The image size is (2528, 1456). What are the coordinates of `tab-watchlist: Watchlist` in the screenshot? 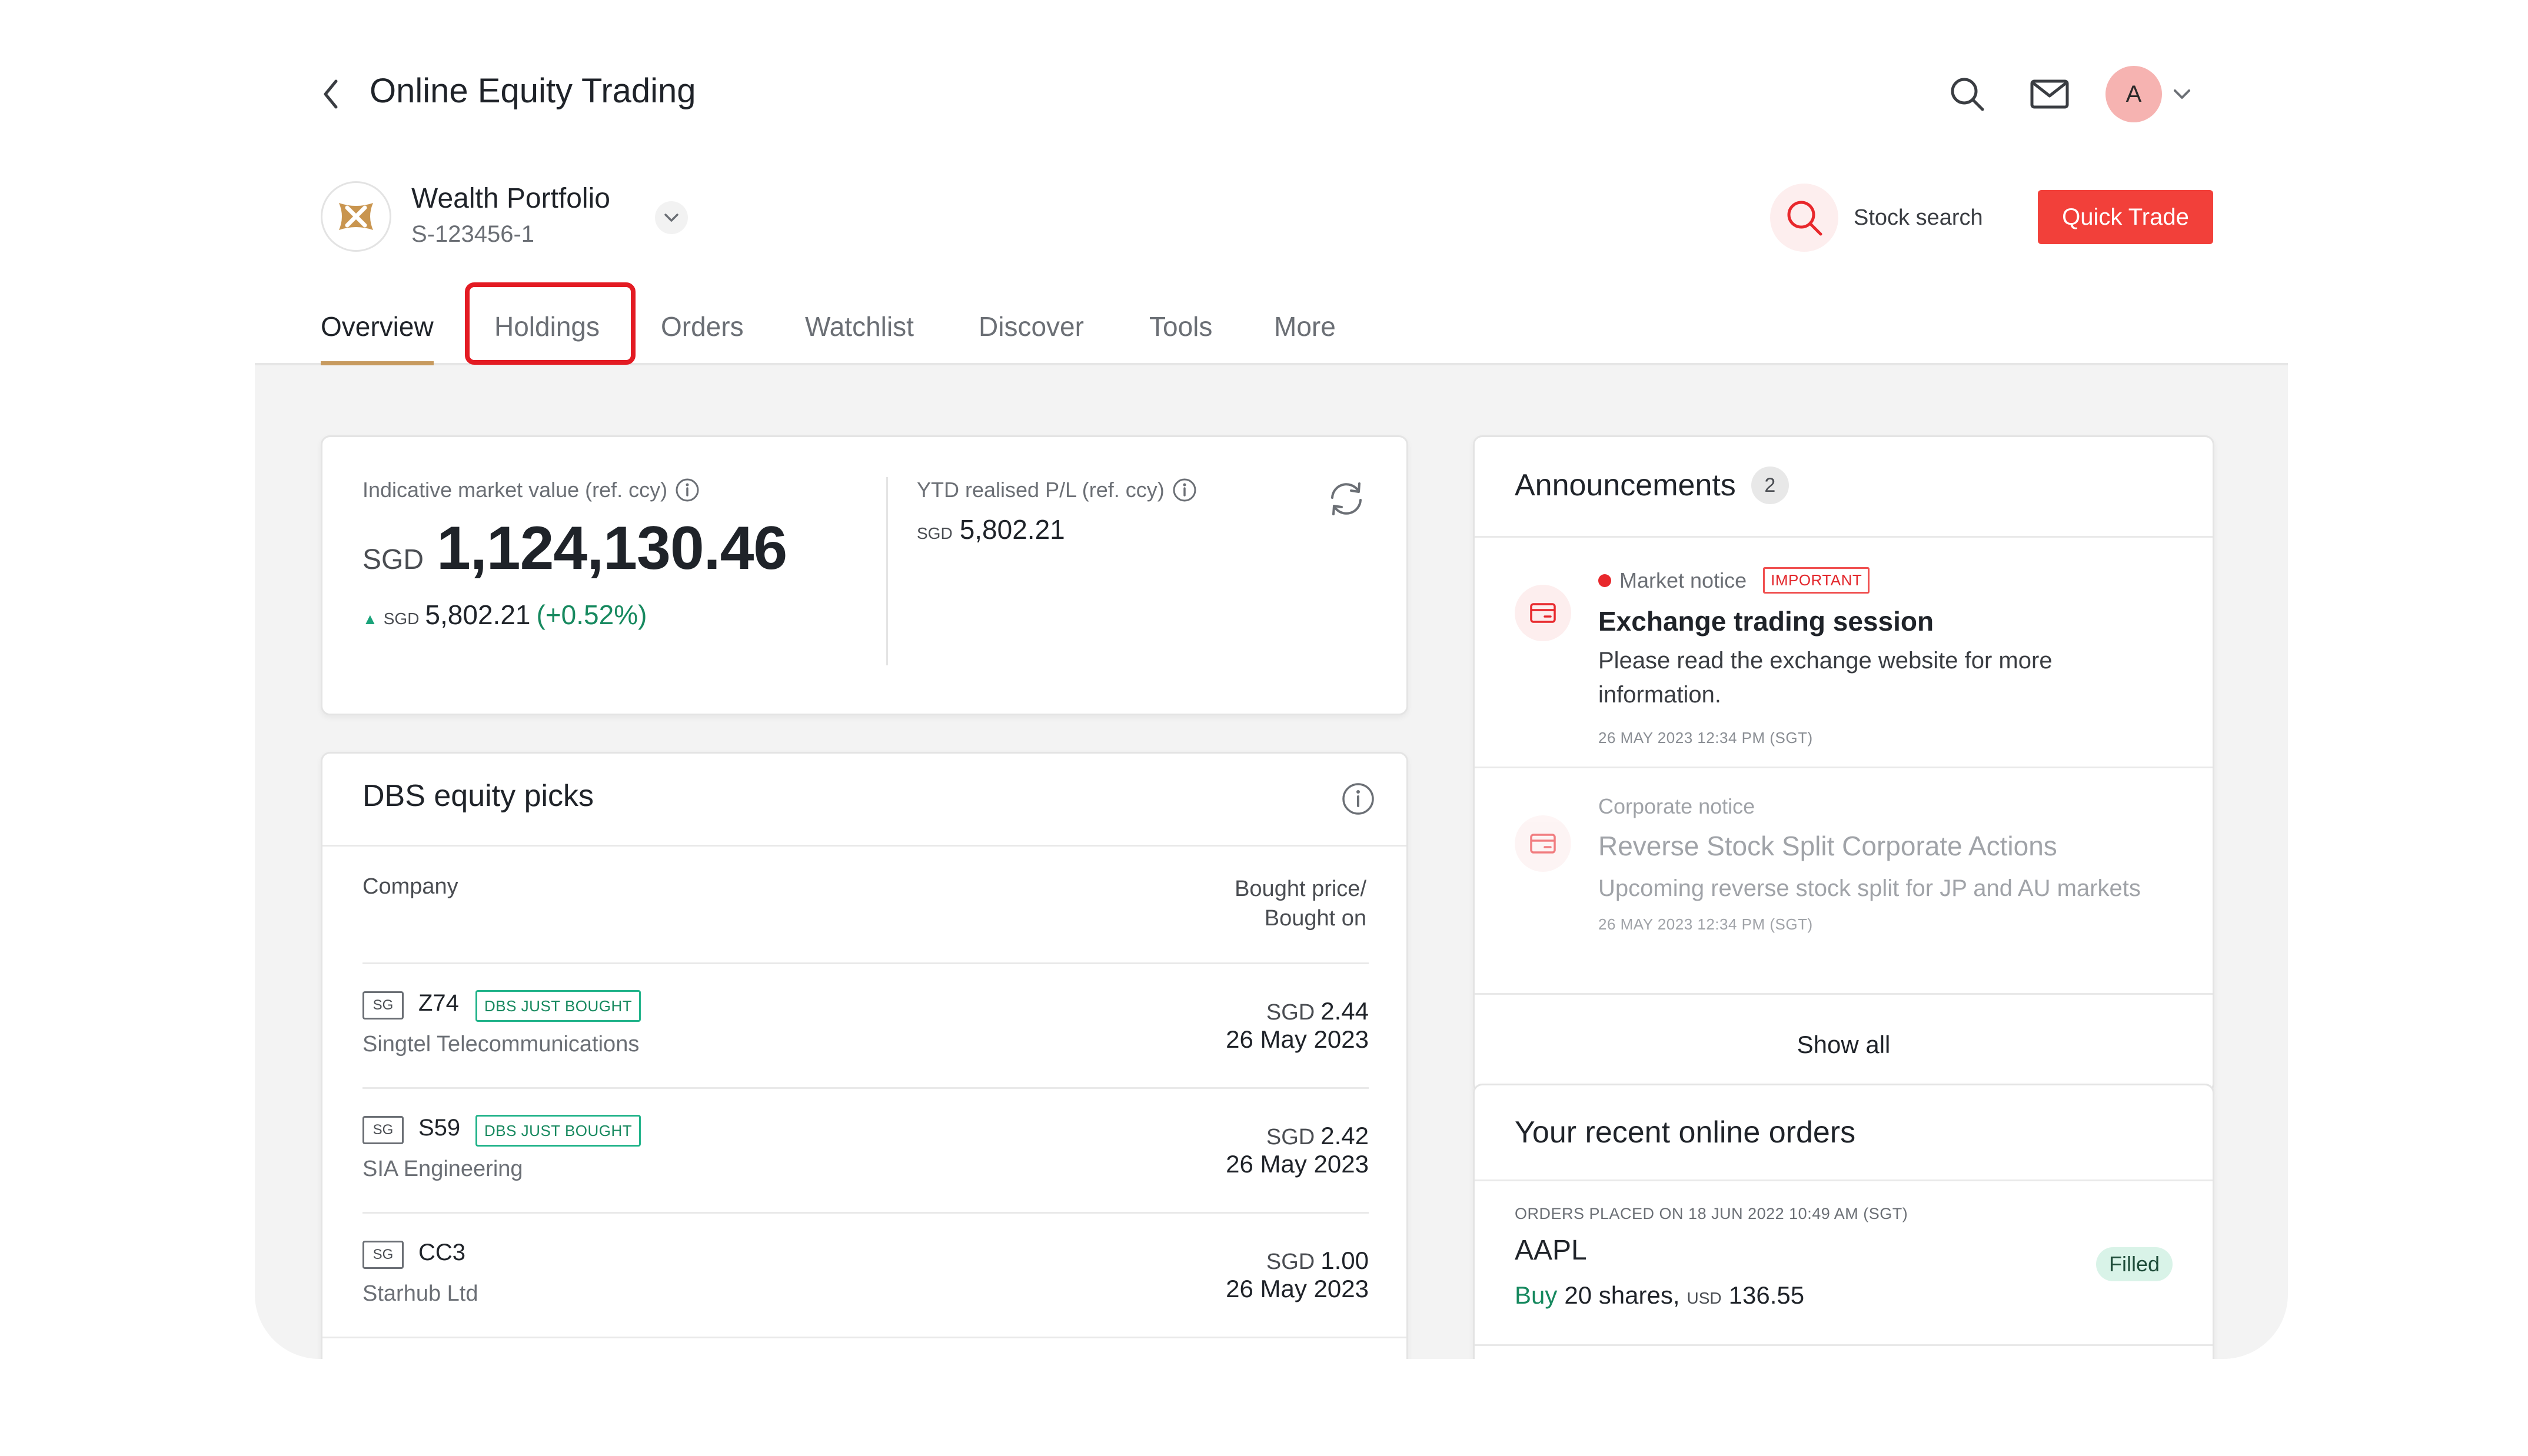 It's located at (860, 328).